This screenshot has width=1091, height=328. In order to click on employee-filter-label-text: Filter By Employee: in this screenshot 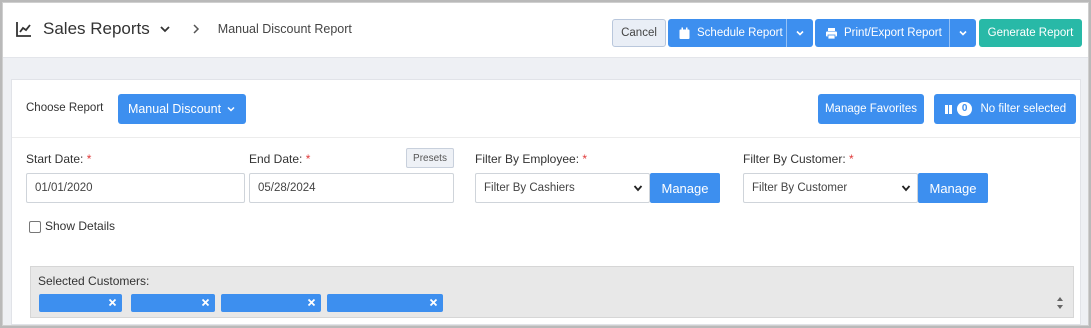, I will do `click(527, 159)`.